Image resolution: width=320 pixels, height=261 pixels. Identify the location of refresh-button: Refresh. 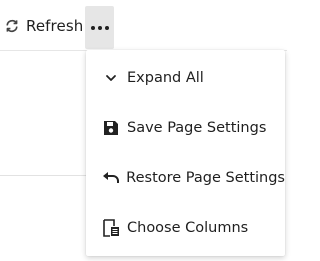
(44, 26).